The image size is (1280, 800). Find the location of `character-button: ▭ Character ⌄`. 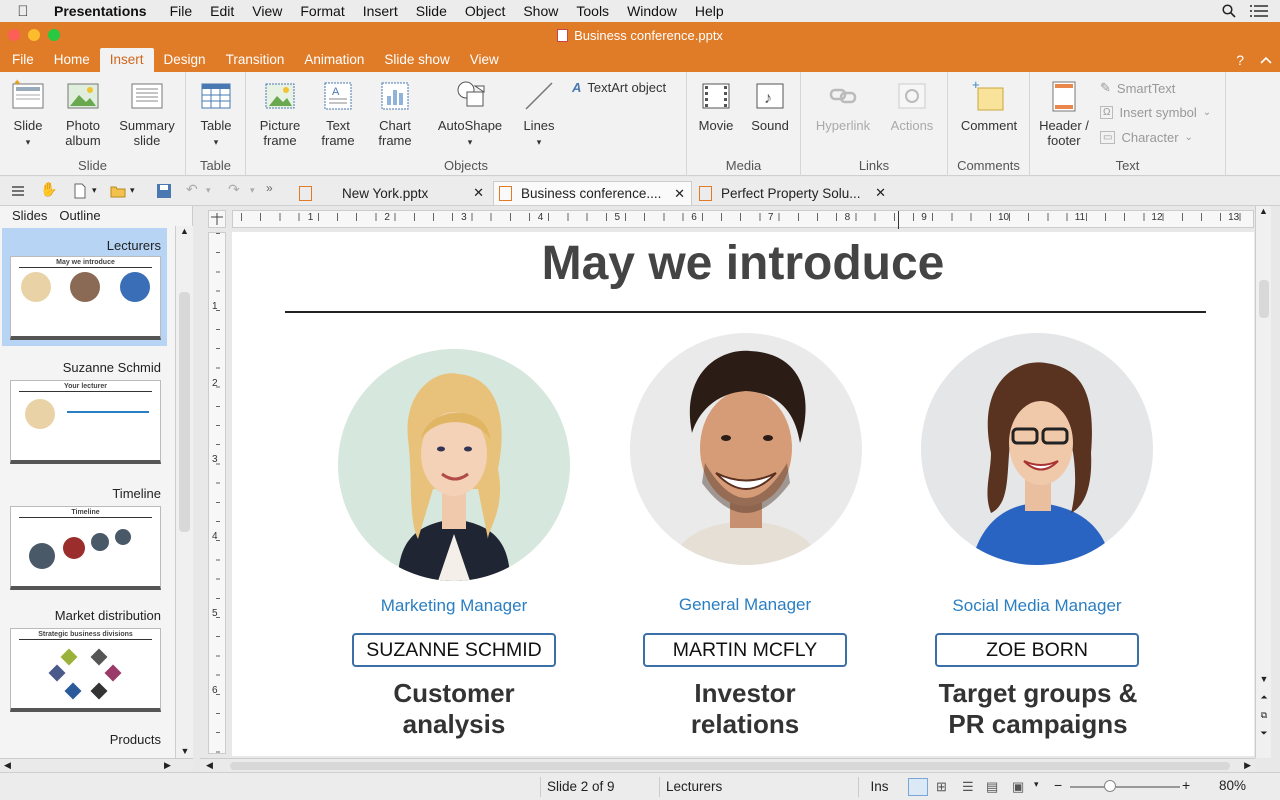

character-button: ▭ Character ⌄ is located at coordinates (1146, 137).